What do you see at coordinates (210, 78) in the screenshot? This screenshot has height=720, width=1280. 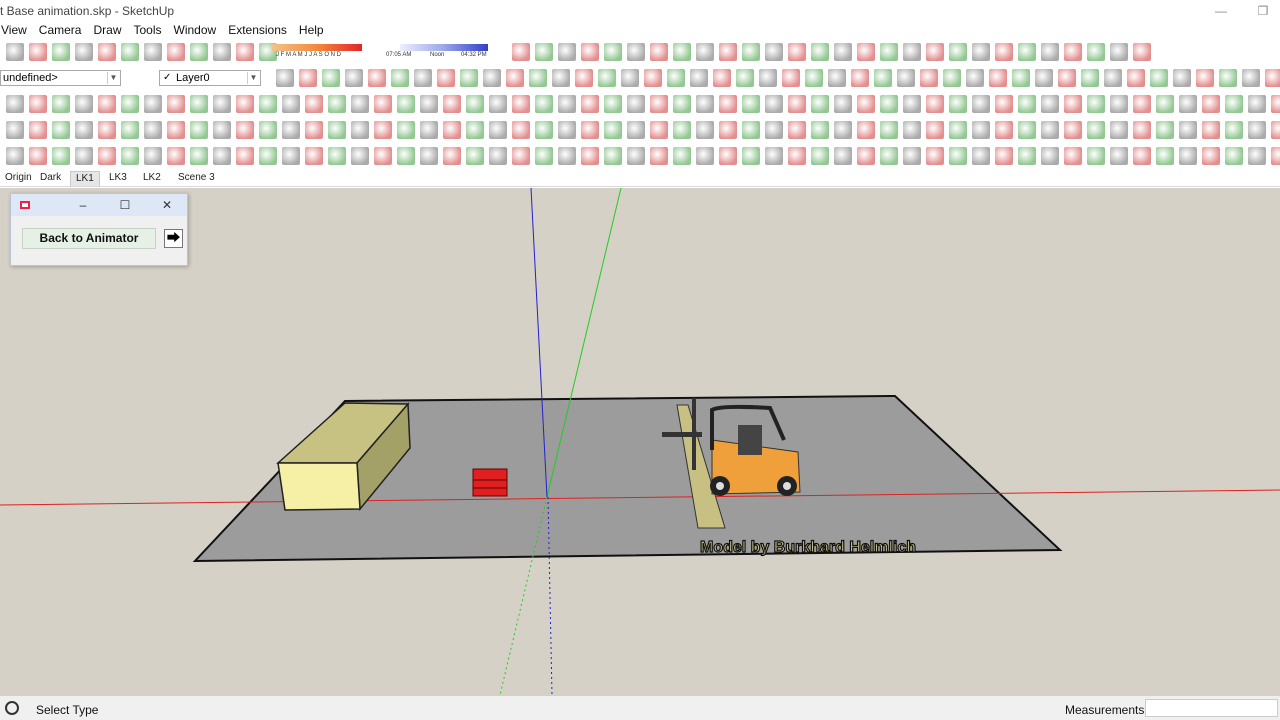 I see `layer-name-combo: ✓ Layer0 ▼` at bounding box center [210, 78].